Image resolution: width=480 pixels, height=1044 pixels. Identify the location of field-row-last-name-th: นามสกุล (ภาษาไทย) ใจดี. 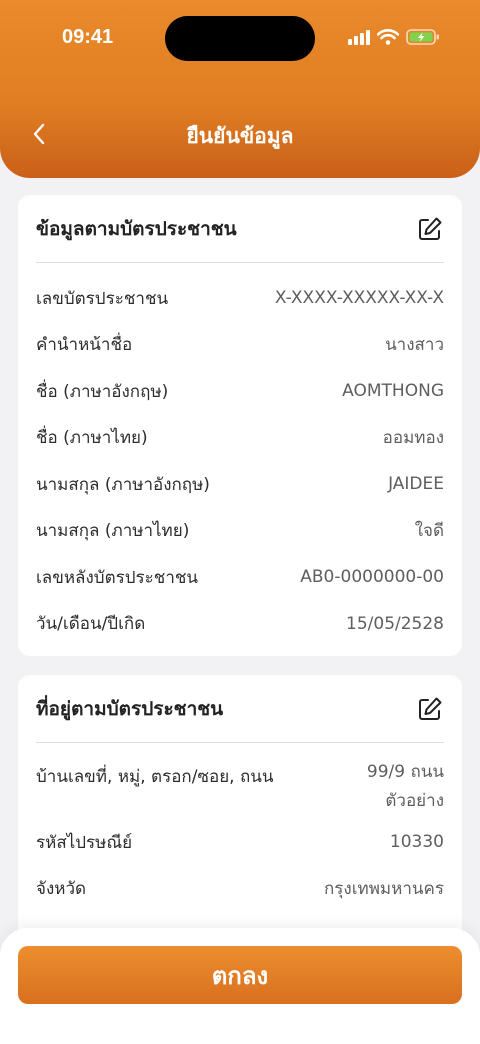
(240, 531).